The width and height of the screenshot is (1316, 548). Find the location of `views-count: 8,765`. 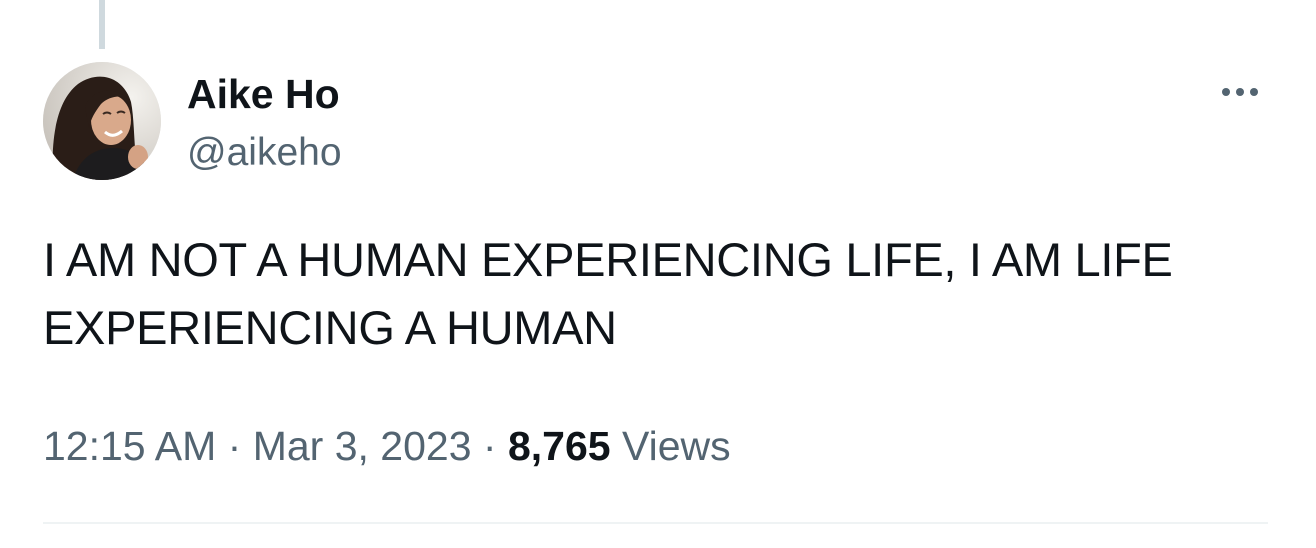

views-count: 8,765 is located at coordinates (559, 446).